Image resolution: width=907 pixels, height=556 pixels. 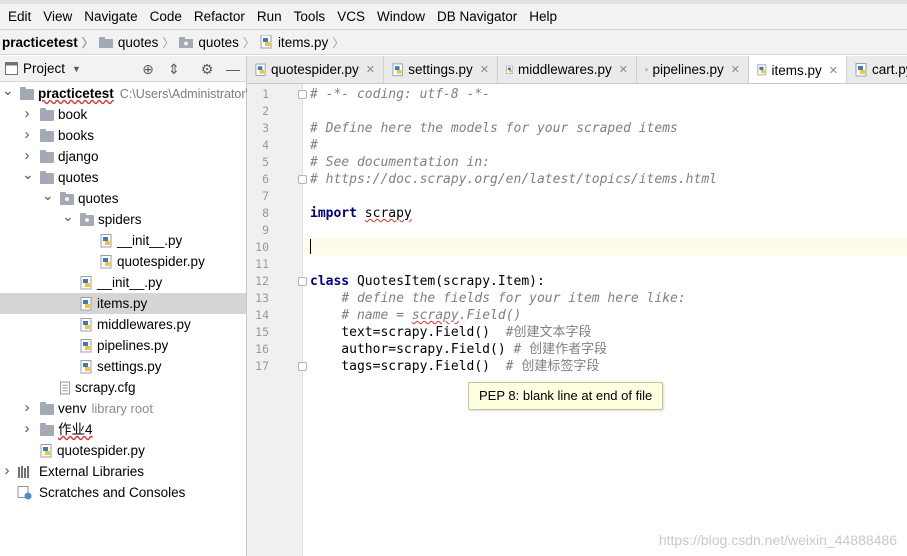 I want to click on code-line: author=scrapy.Field() # 创建作者字段, so click(x=458, y=349).